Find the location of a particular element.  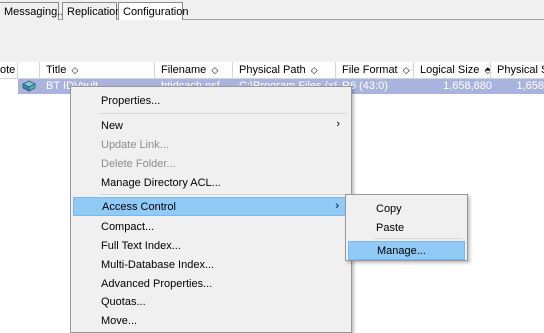

column-header-title: Title ◇ is located at coordinates (97, 70).